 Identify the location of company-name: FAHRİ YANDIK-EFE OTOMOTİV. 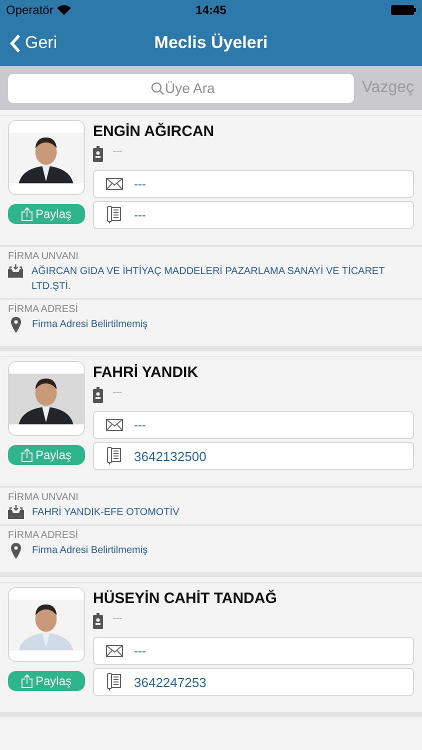
(106, 512).